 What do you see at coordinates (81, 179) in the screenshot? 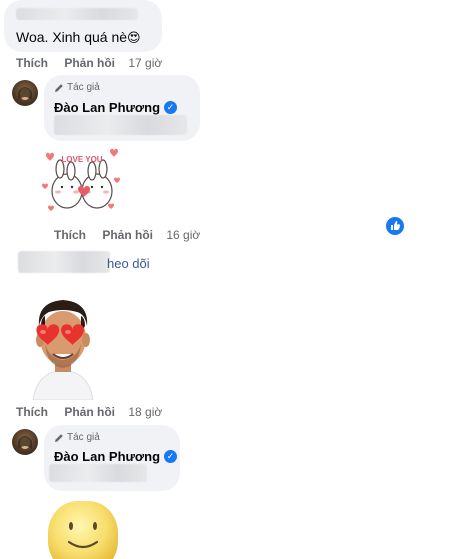
I see `bunnies-sticker-image: LOVE YOU` at bounding box center [81, 179].